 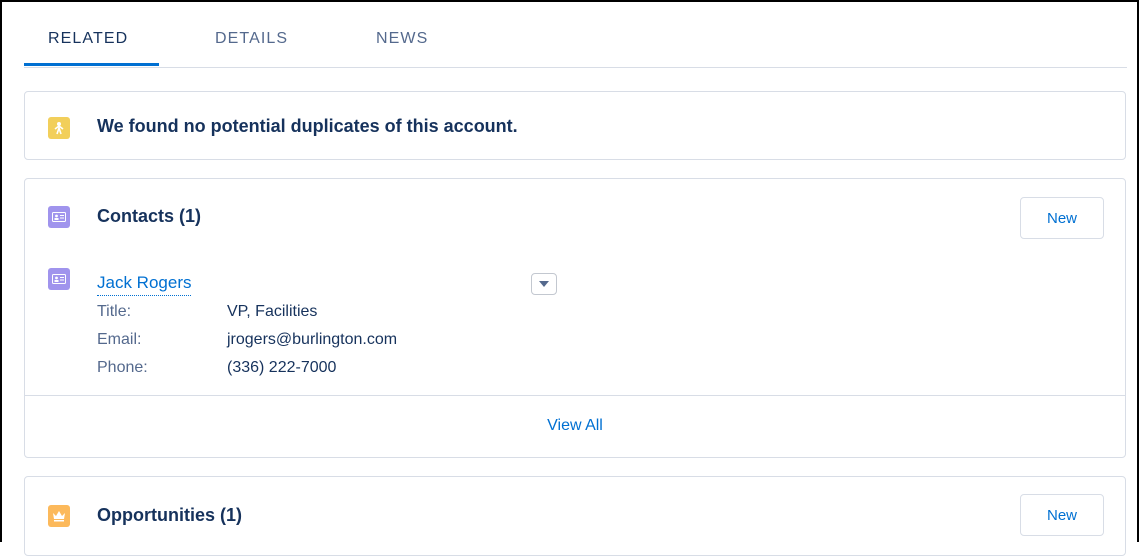 What do you see at coordinates (575, 516) in the screenshot?
I see `opportunities-card: Opportunities (1) New` at bounding box center [575, 516].